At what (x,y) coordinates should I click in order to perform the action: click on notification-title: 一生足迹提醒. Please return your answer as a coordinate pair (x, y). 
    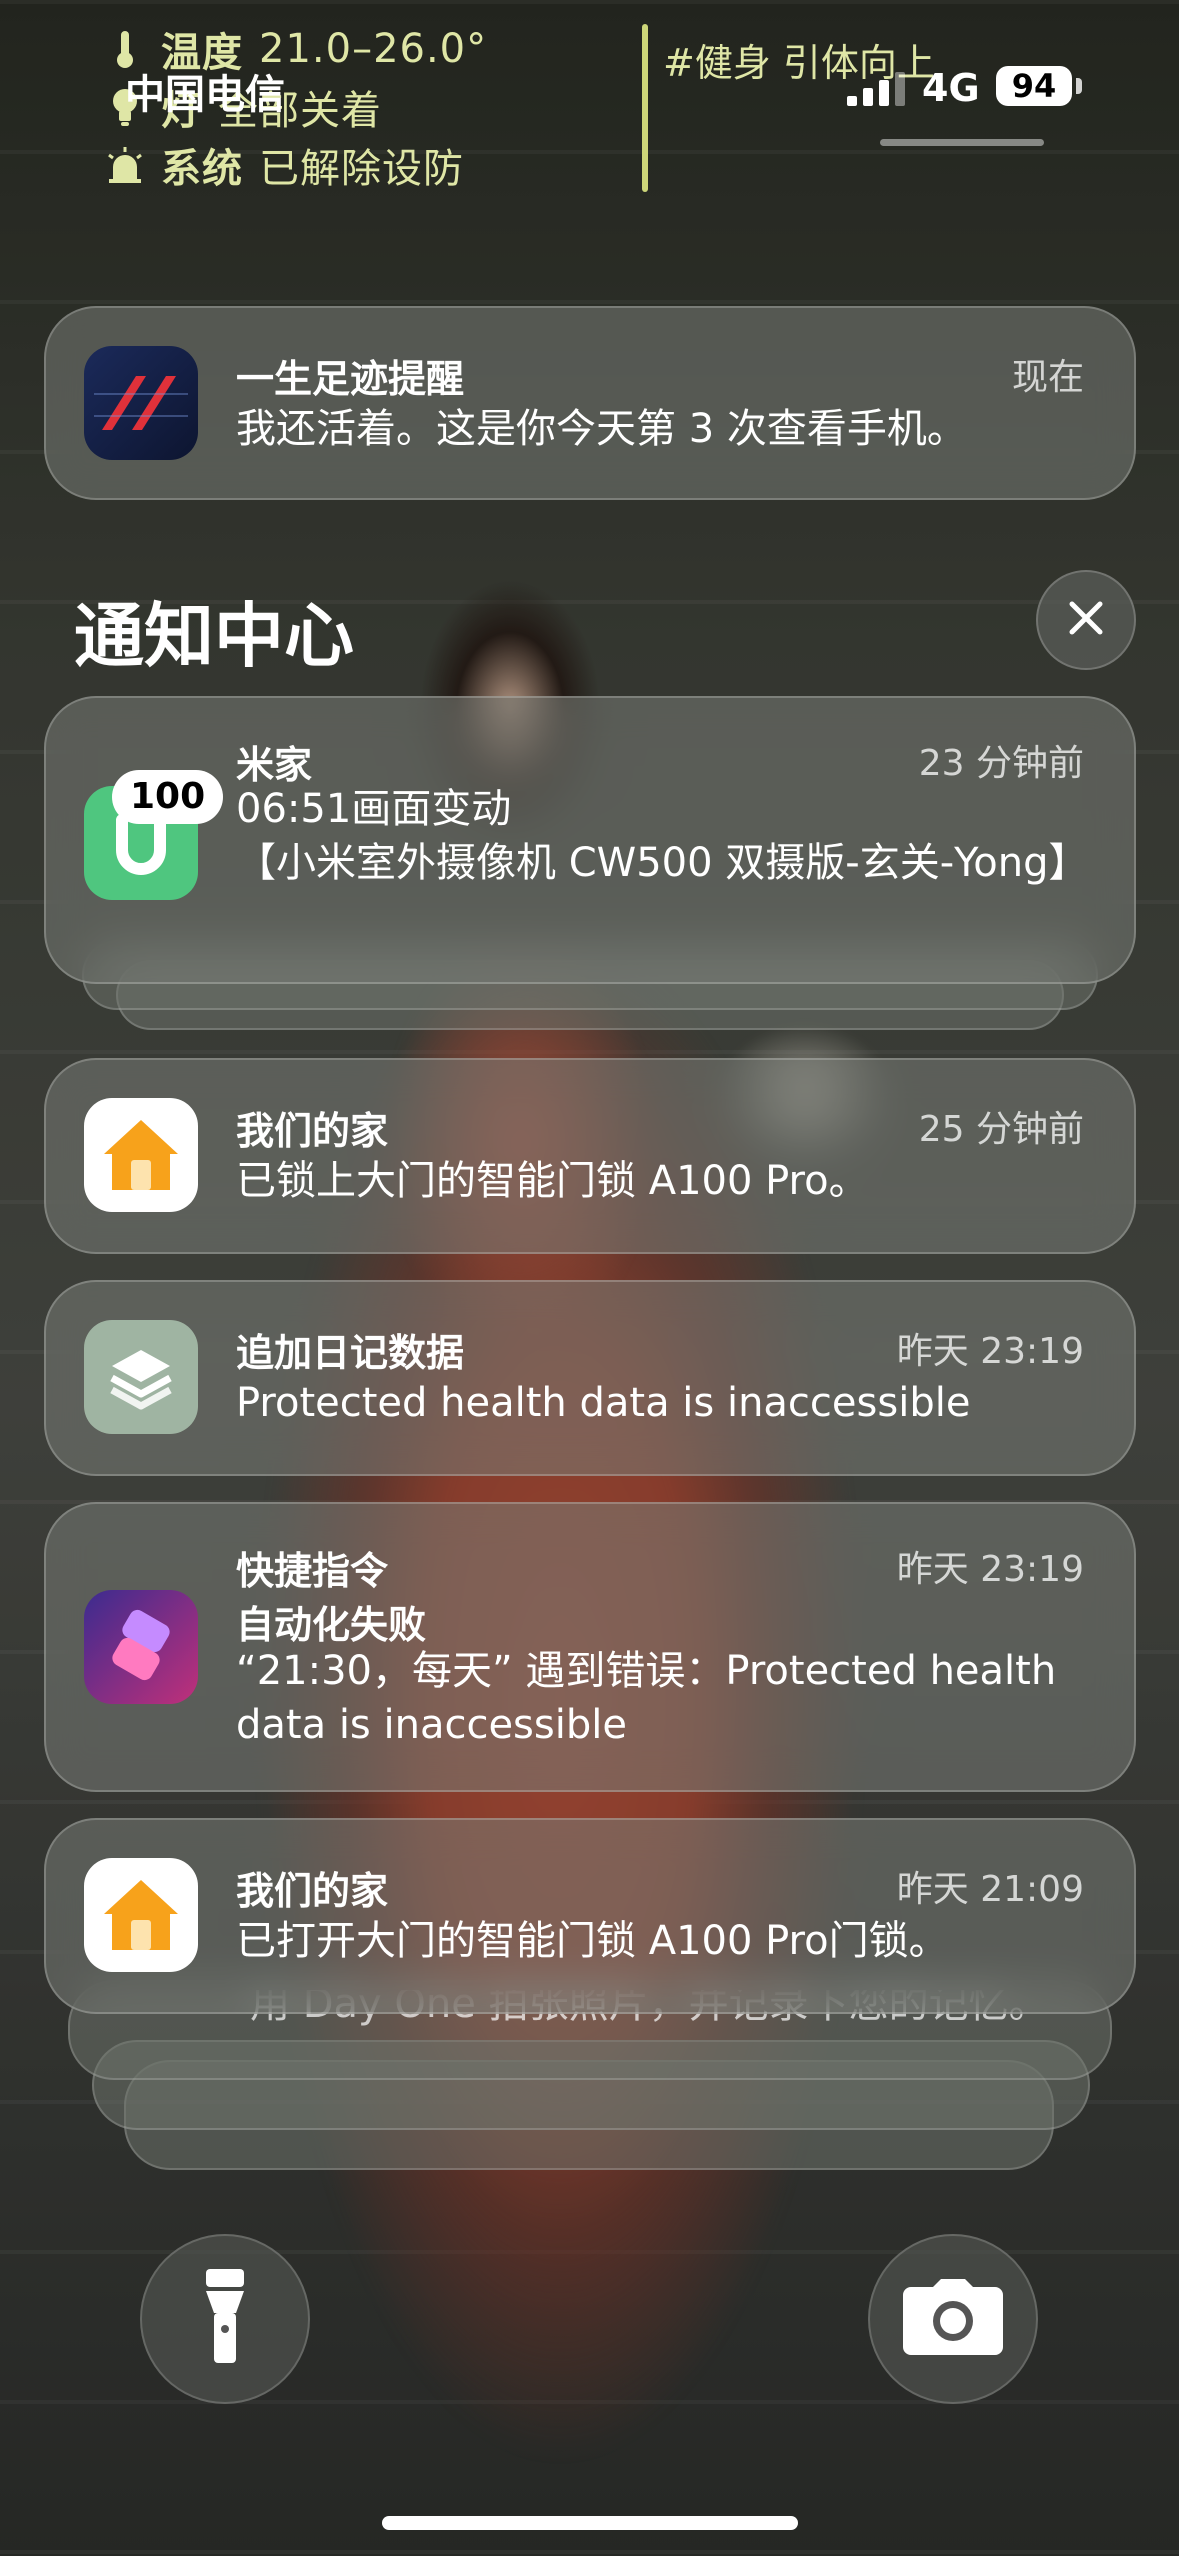
    Looking at the image, I should click on (350, 379).